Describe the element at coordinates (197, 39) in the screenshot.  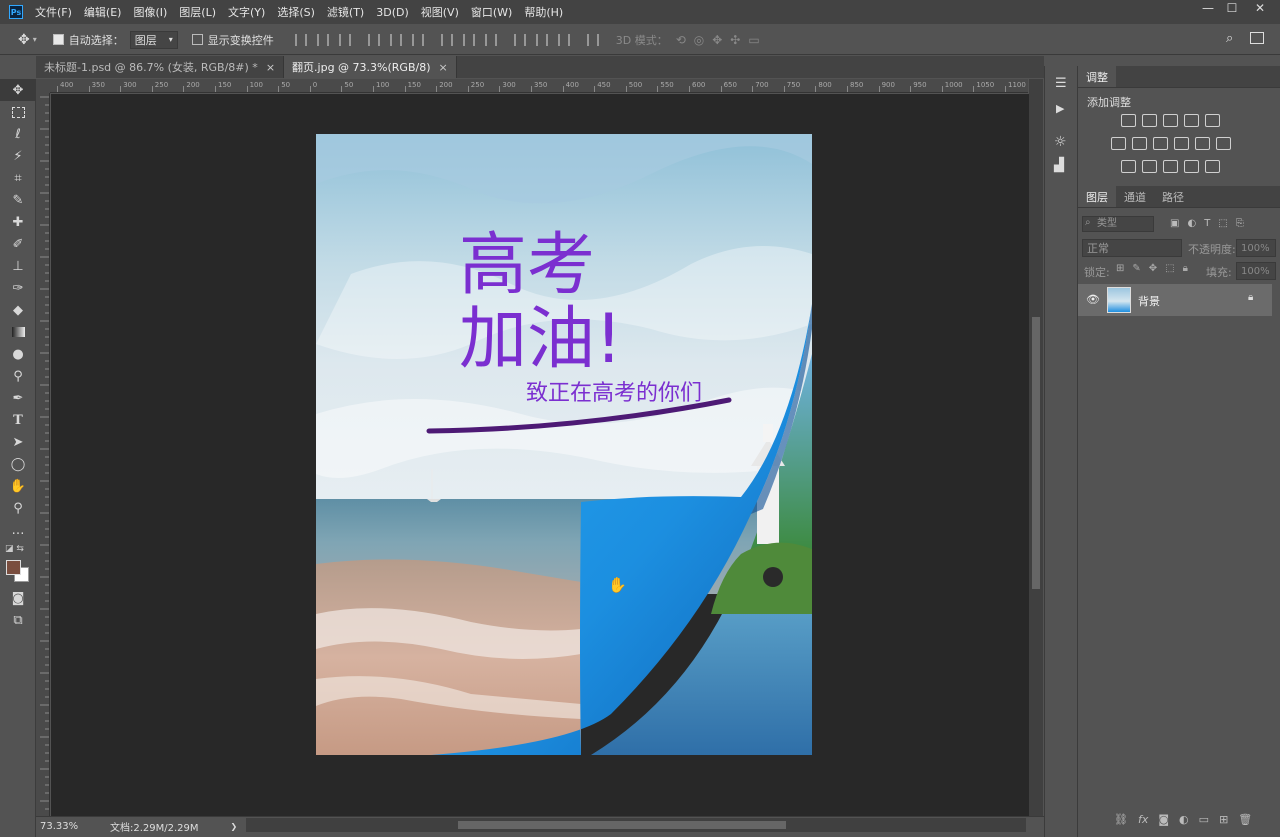
I see `show-transform-checkbox` at that location.